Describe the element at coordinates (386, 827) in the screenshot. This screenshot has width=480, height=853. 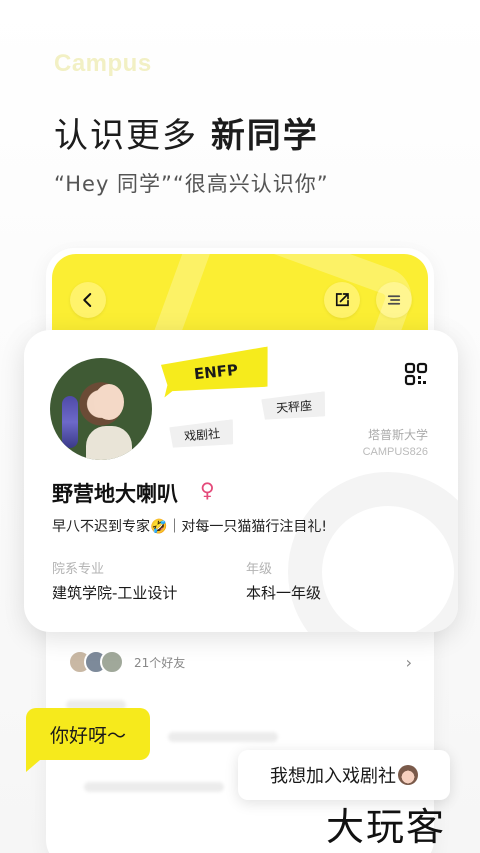
I see `watermark-logo: 大玩客` at that location.